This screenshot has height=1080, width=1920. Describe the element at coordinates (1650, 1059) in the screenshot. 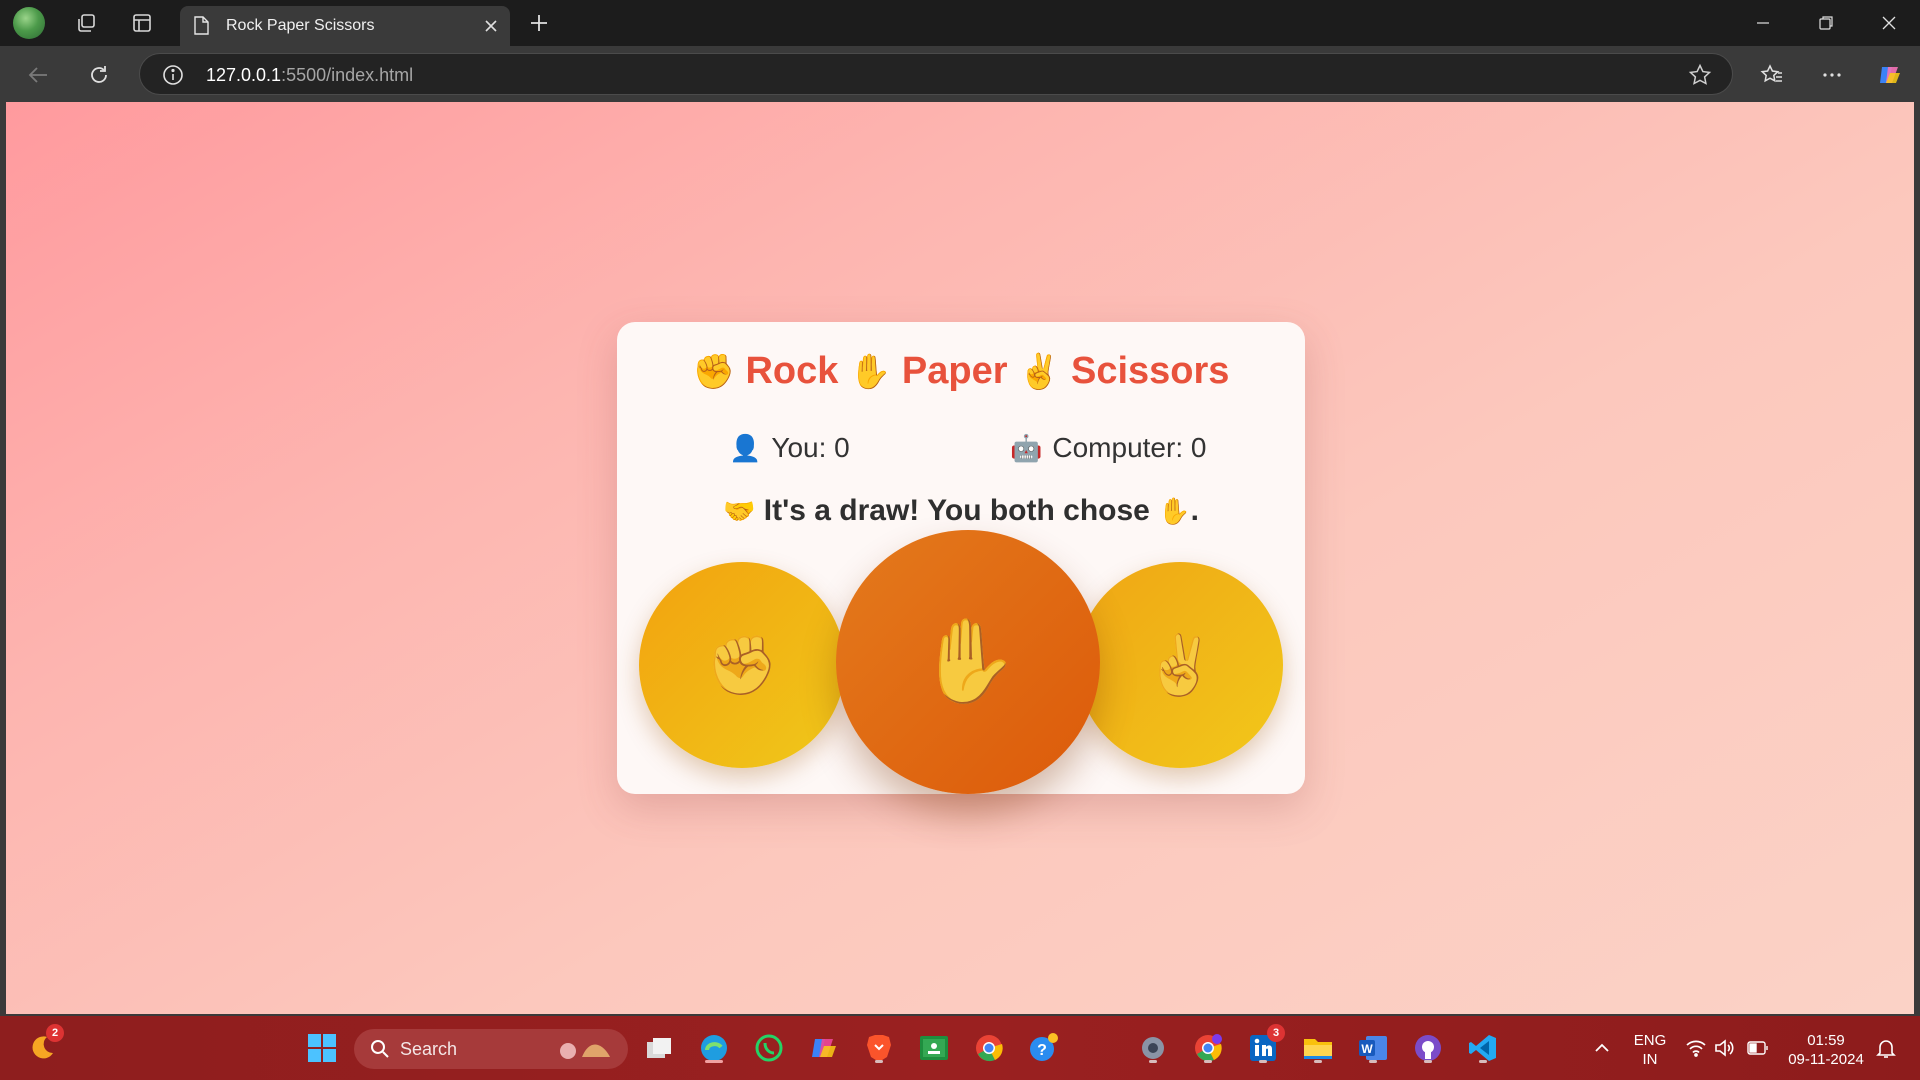

I see `region-label: IN` at that location.